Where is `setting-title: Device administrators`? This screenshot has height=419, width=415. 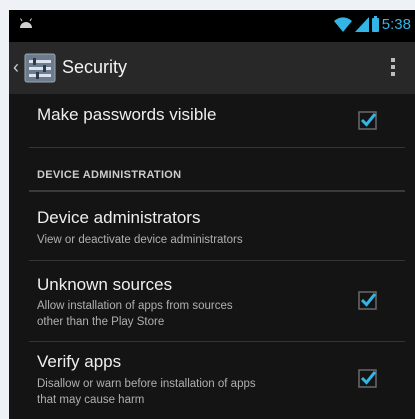
setting-title: Device administrators is located at coordinates (119, 217).